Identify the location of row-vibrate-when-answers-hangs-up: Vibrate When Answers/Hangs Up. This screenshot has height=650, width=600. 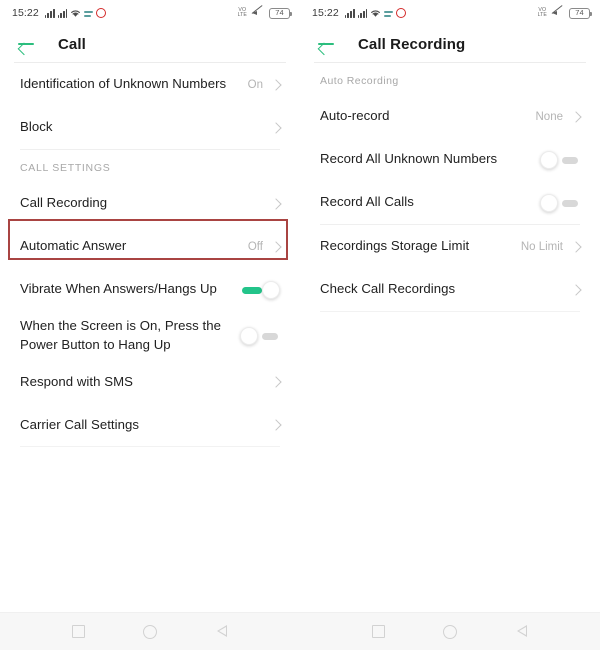
(150, 289).